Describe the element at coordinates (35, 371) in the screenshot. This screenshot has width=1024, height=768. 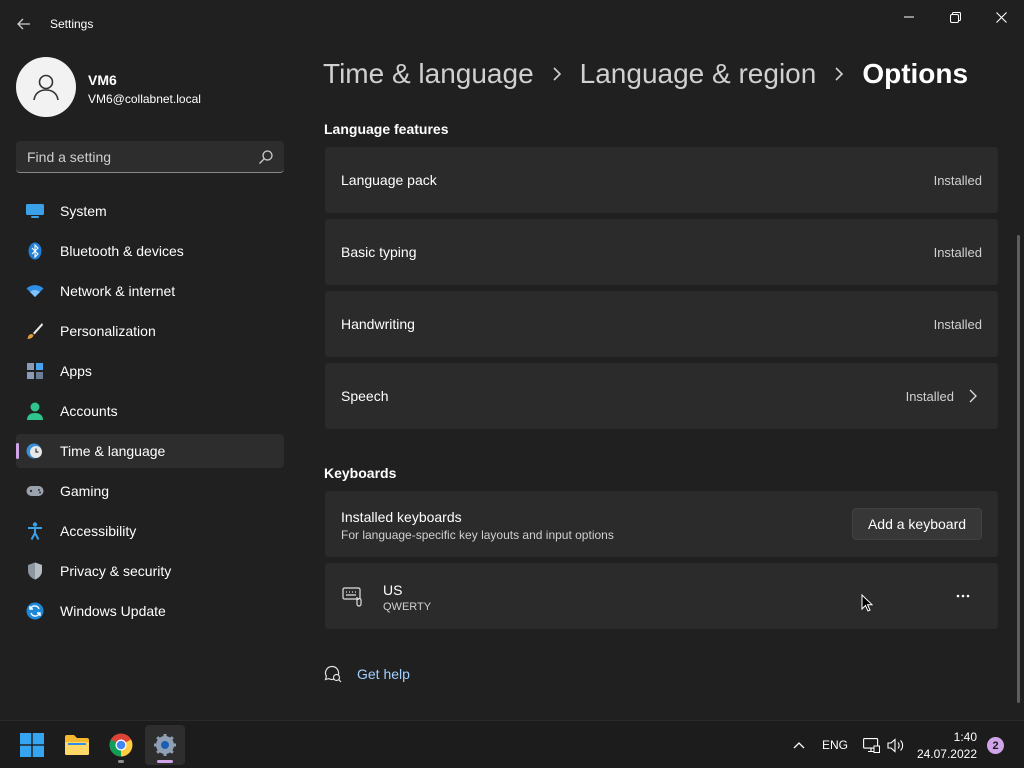
I see `apps-icon` at that location.